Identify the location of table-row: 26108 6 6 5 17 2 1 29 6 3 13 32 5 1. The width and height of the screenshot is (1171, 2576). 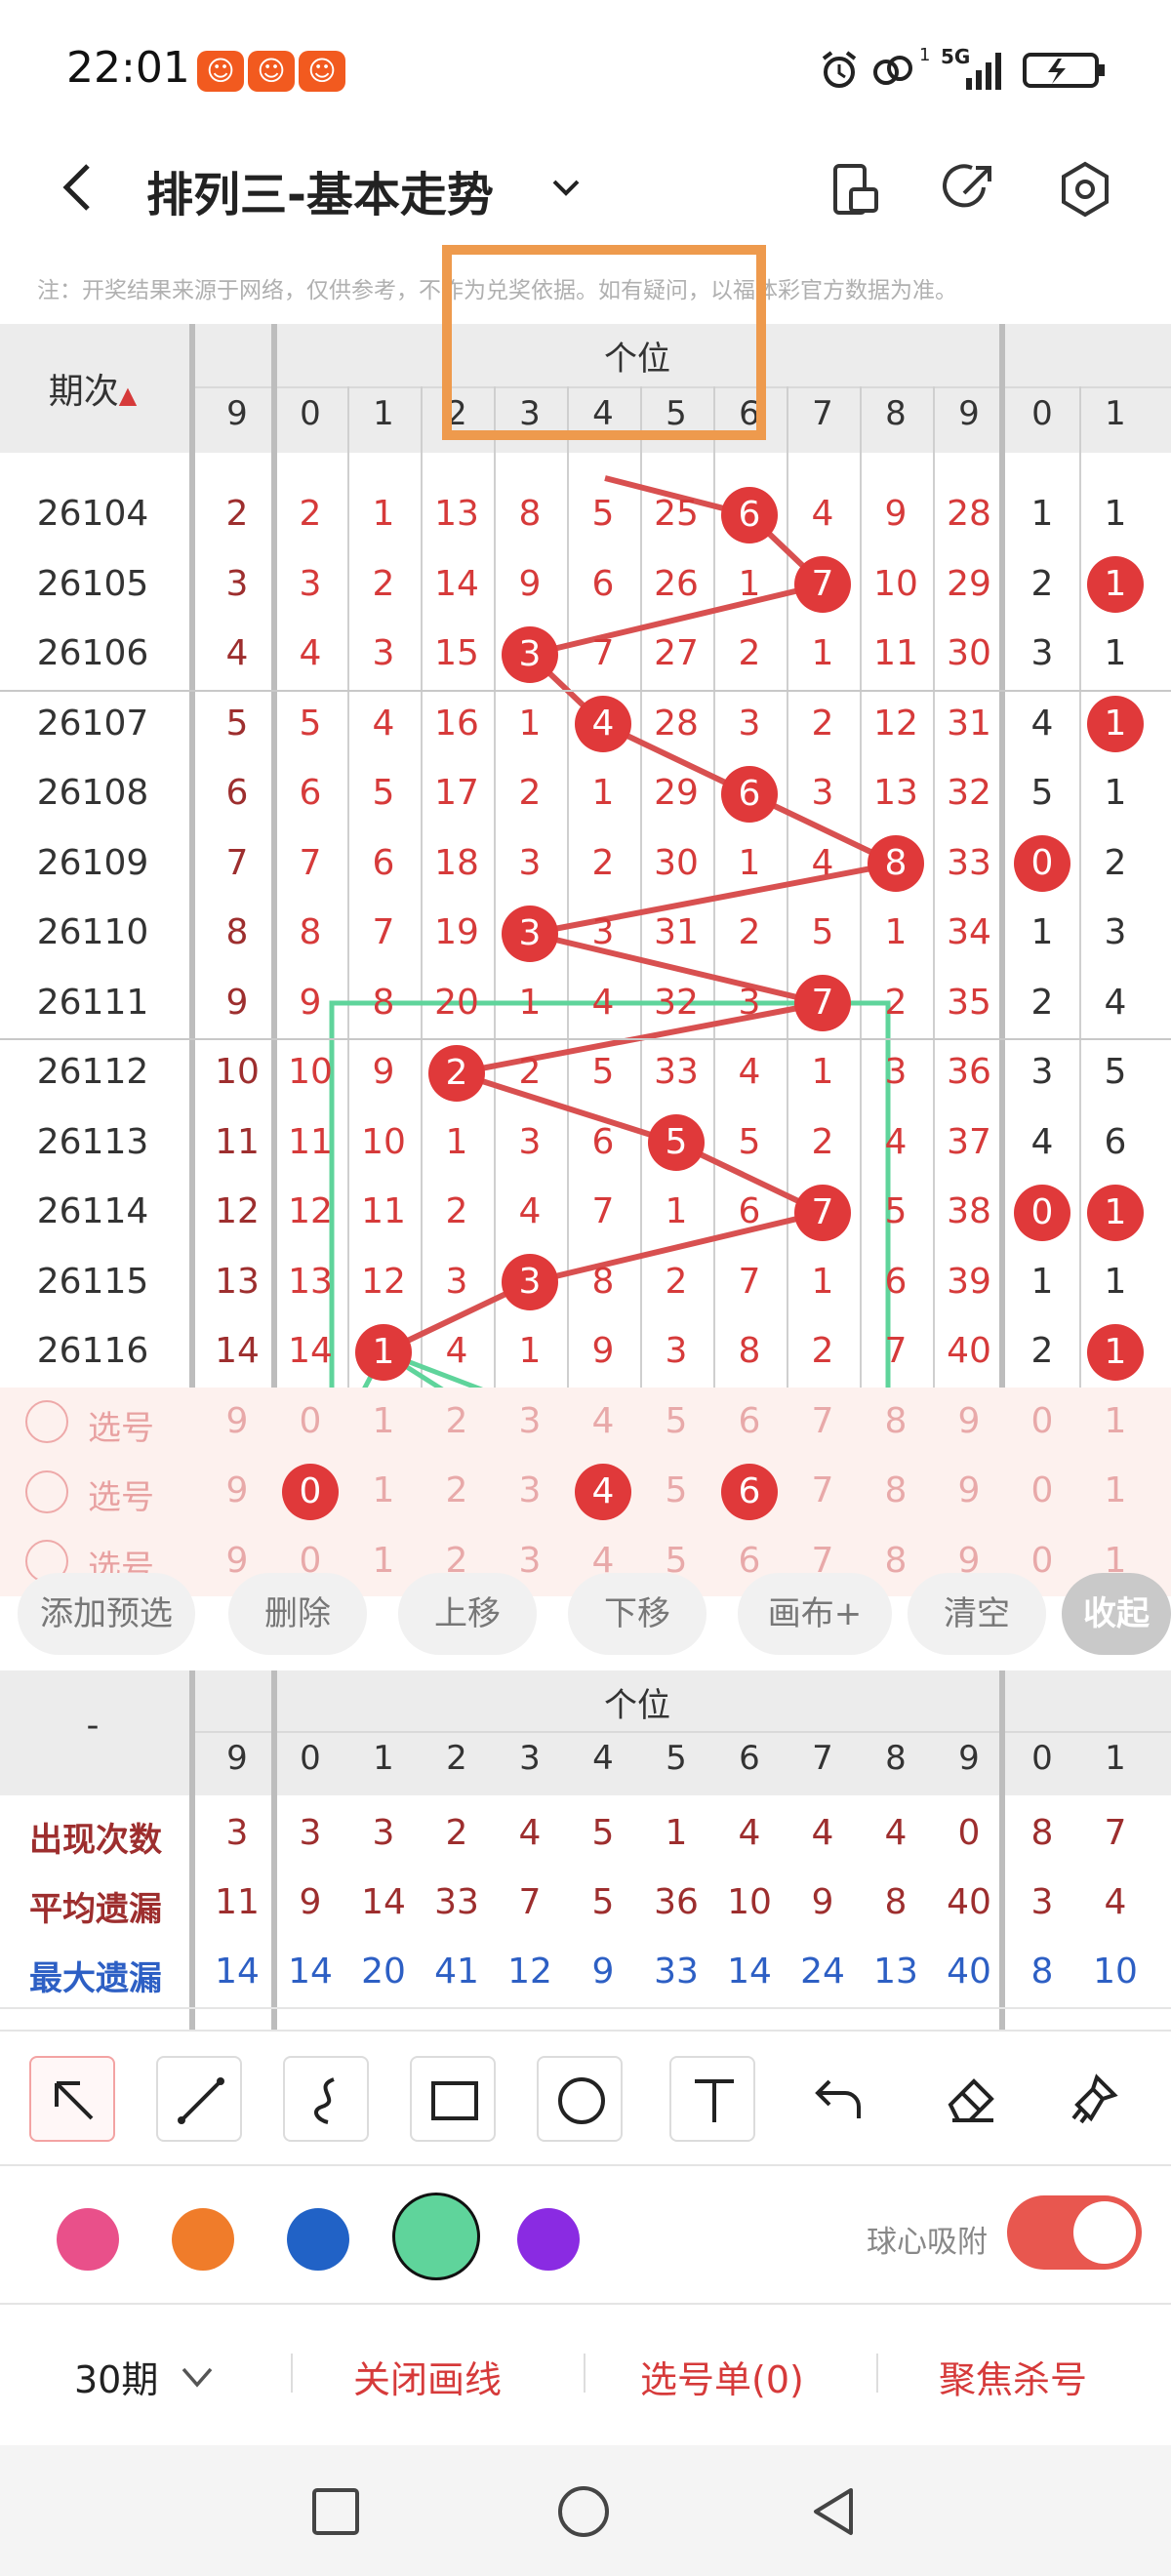
(585, 794).